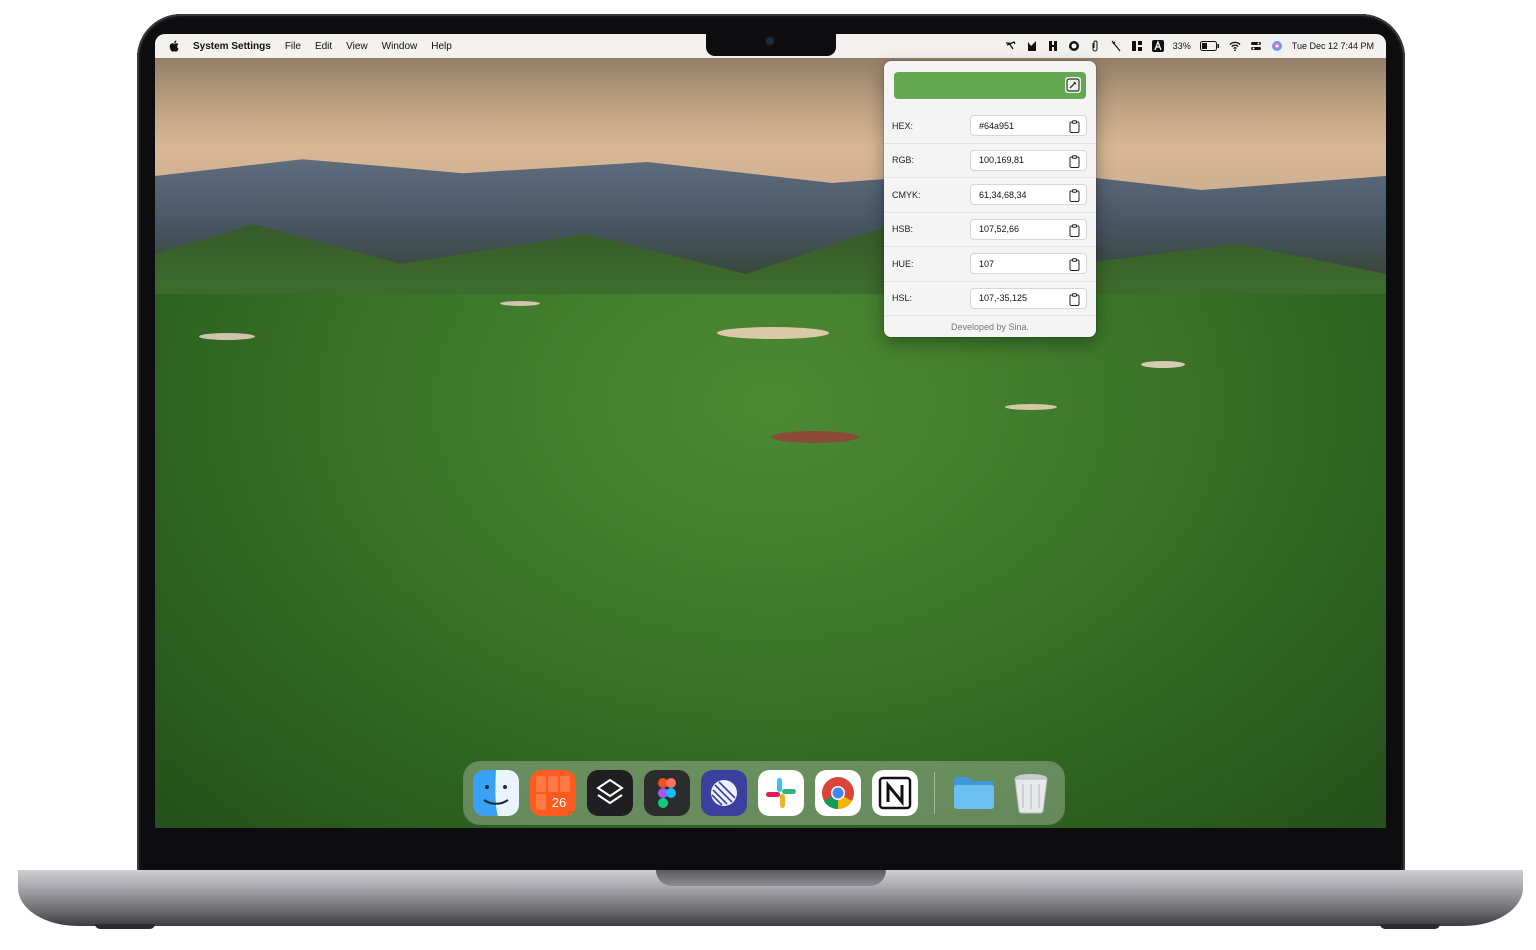 The width and height of the screenshot is (1536, 950). I want to click on control-center-icon, so click(1256, 46).